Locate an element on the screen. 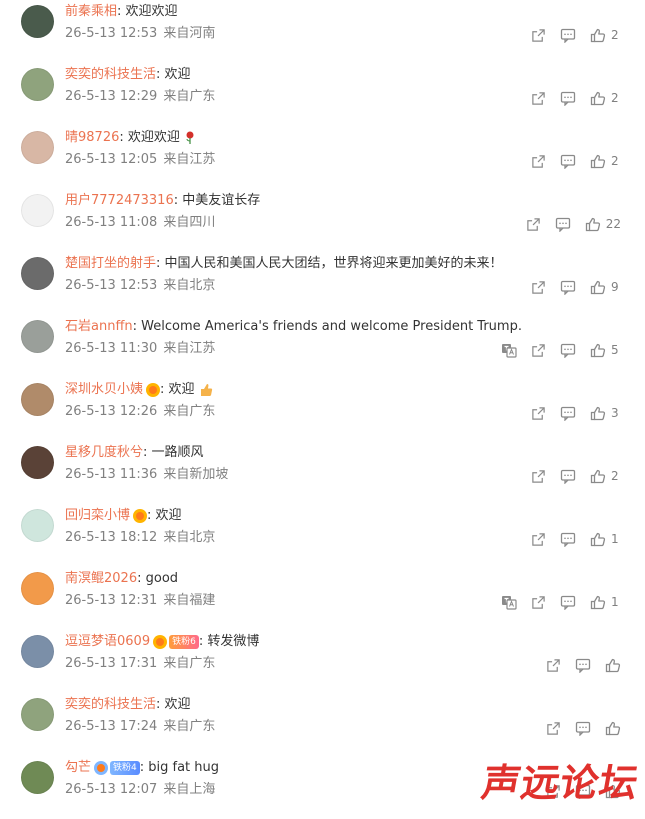 Image resolution: width=645 pixels, height=819 pixels. comment-meta: 26-5-13 12:53 来自北京 is located at coordinates (140, 286).